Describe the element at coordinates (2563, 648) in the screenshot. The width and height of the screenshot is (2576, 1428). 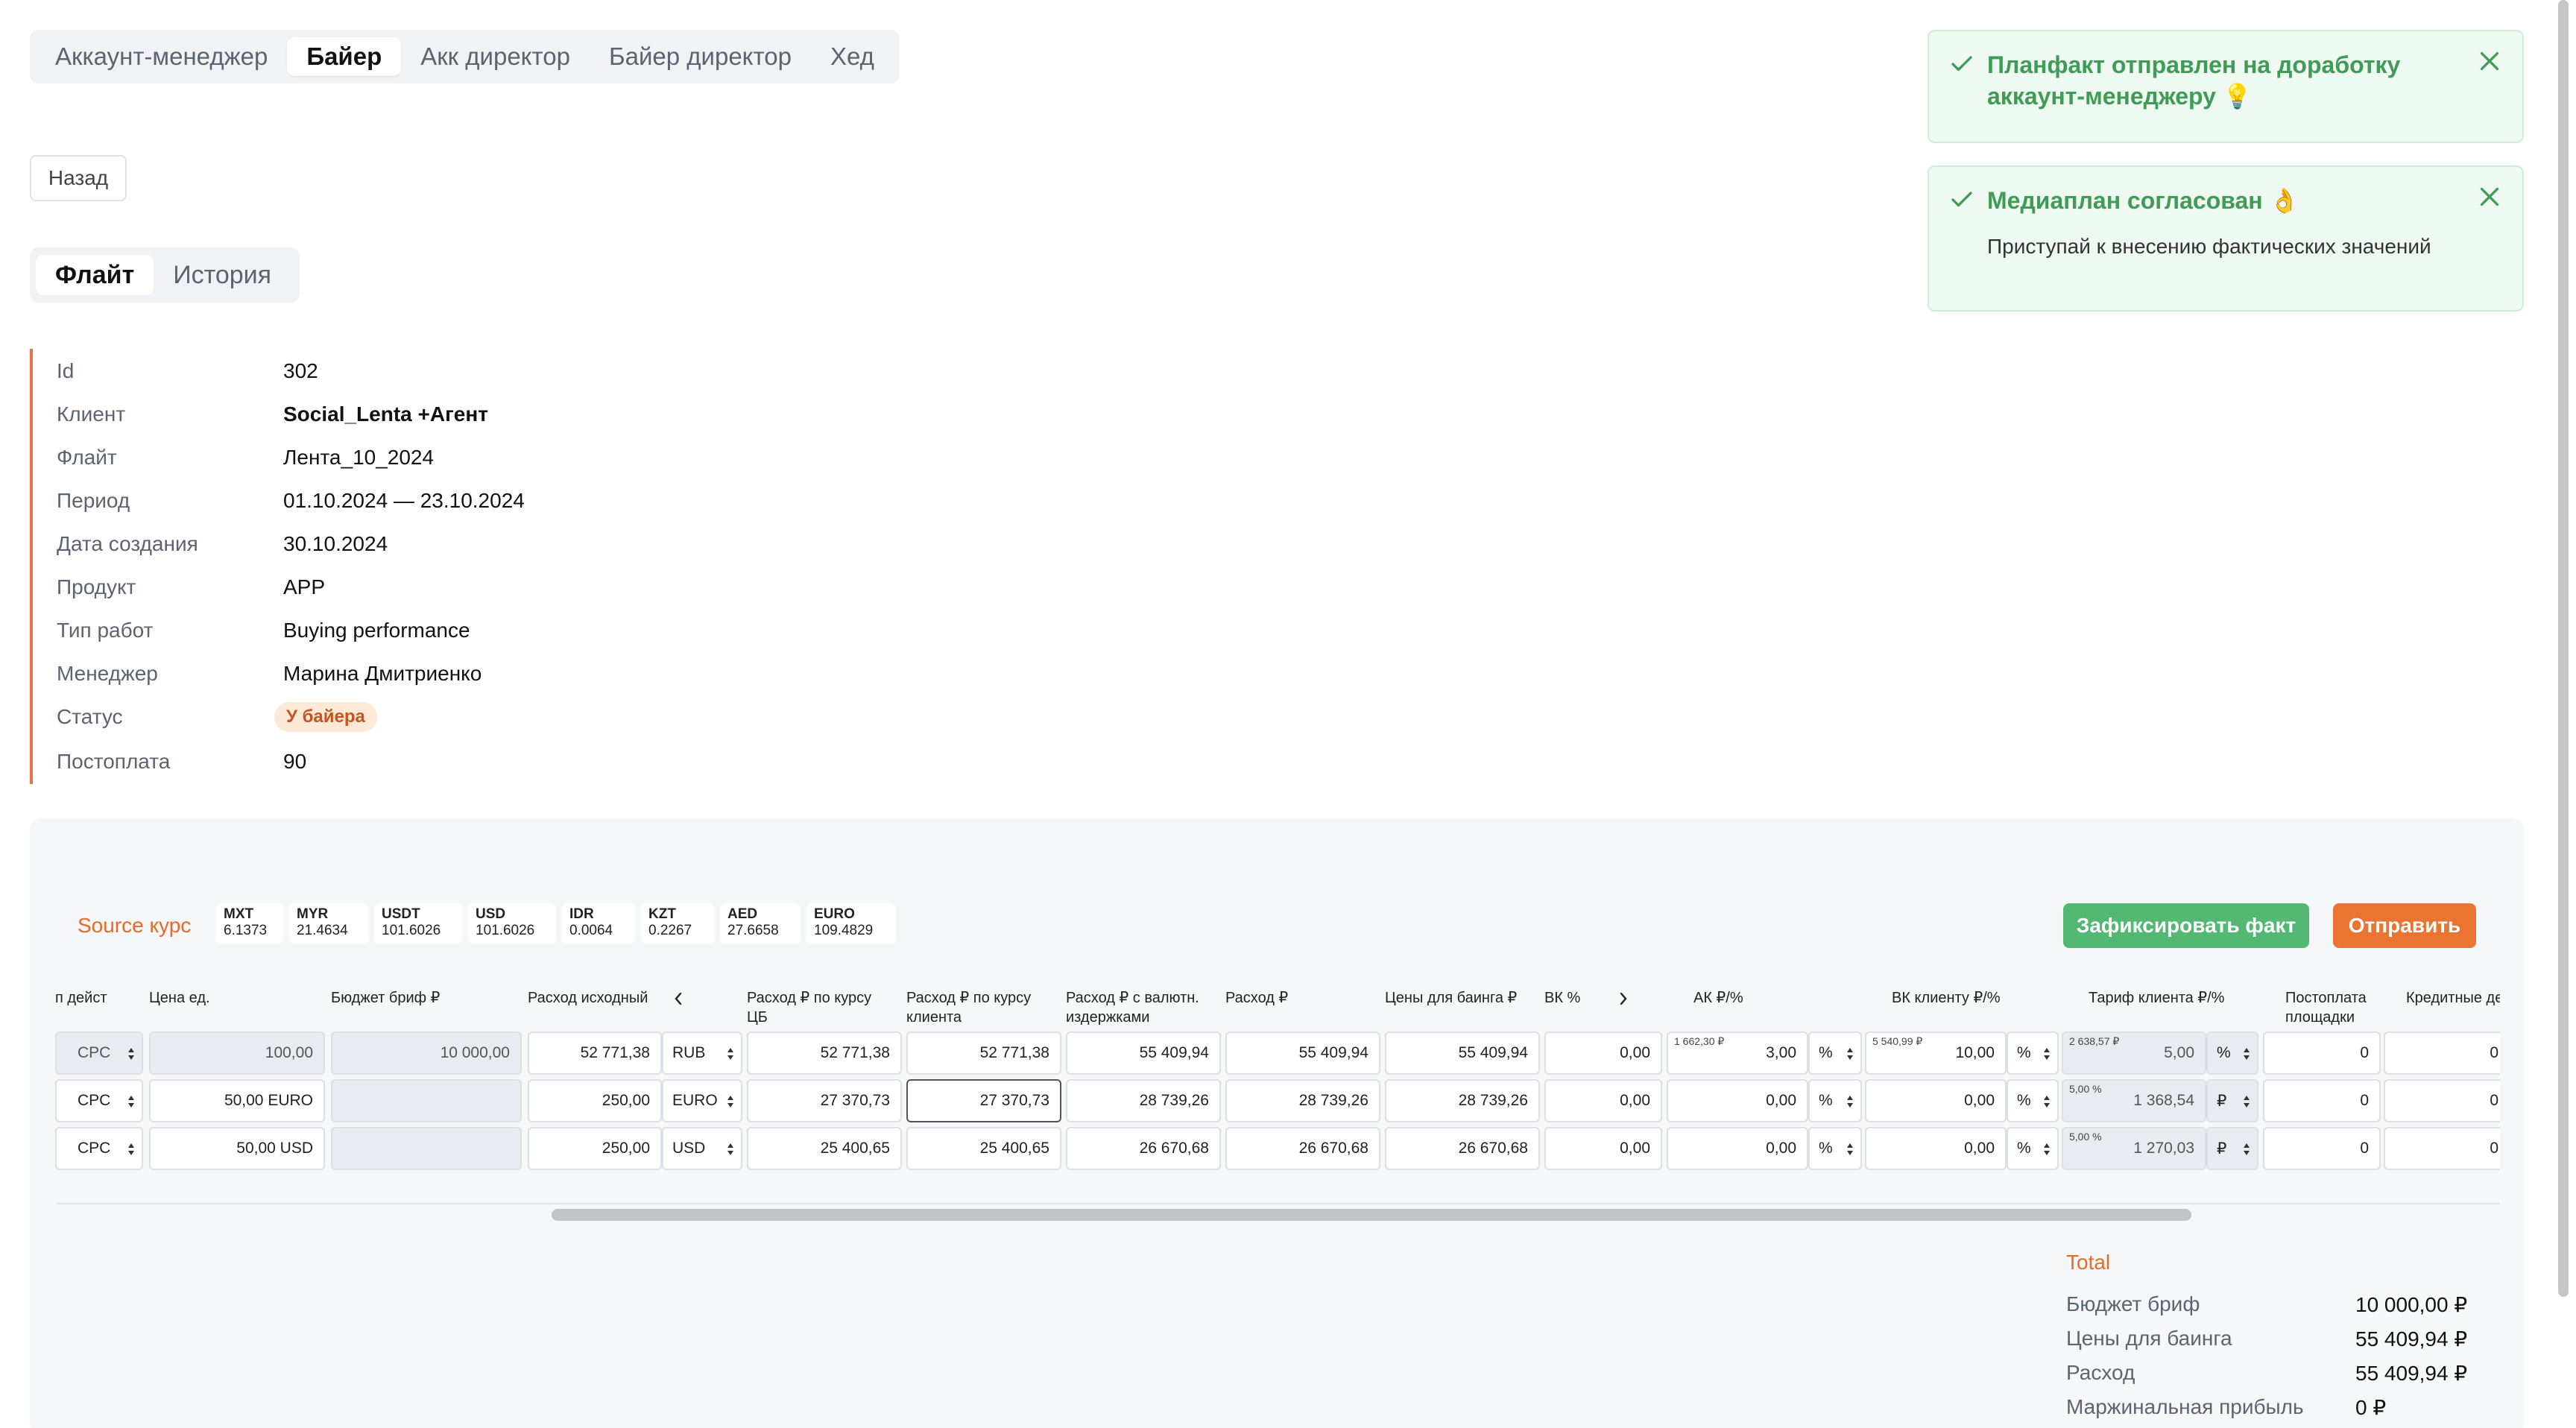
I see `page-scrollbar` at that location.